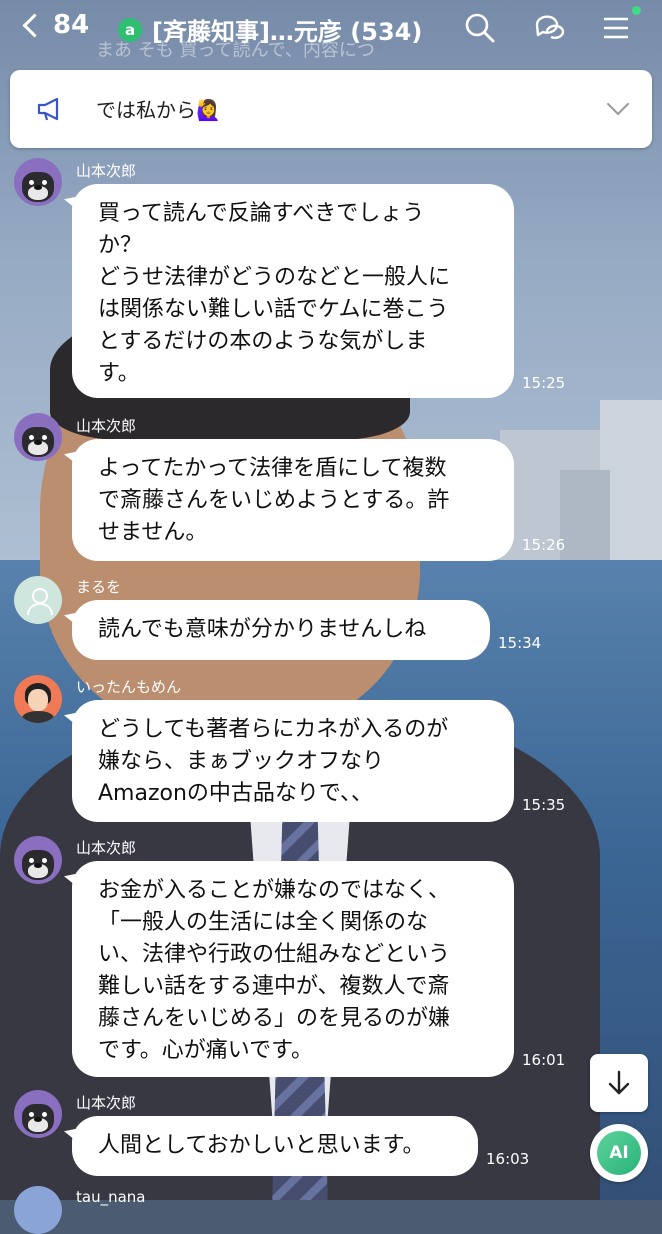 This screenshot has width=662, height=1234. What do you see at coordinates (544, 545) in the screenshot?
I see `message-time: 15:26` at bounding box center [544, 545].